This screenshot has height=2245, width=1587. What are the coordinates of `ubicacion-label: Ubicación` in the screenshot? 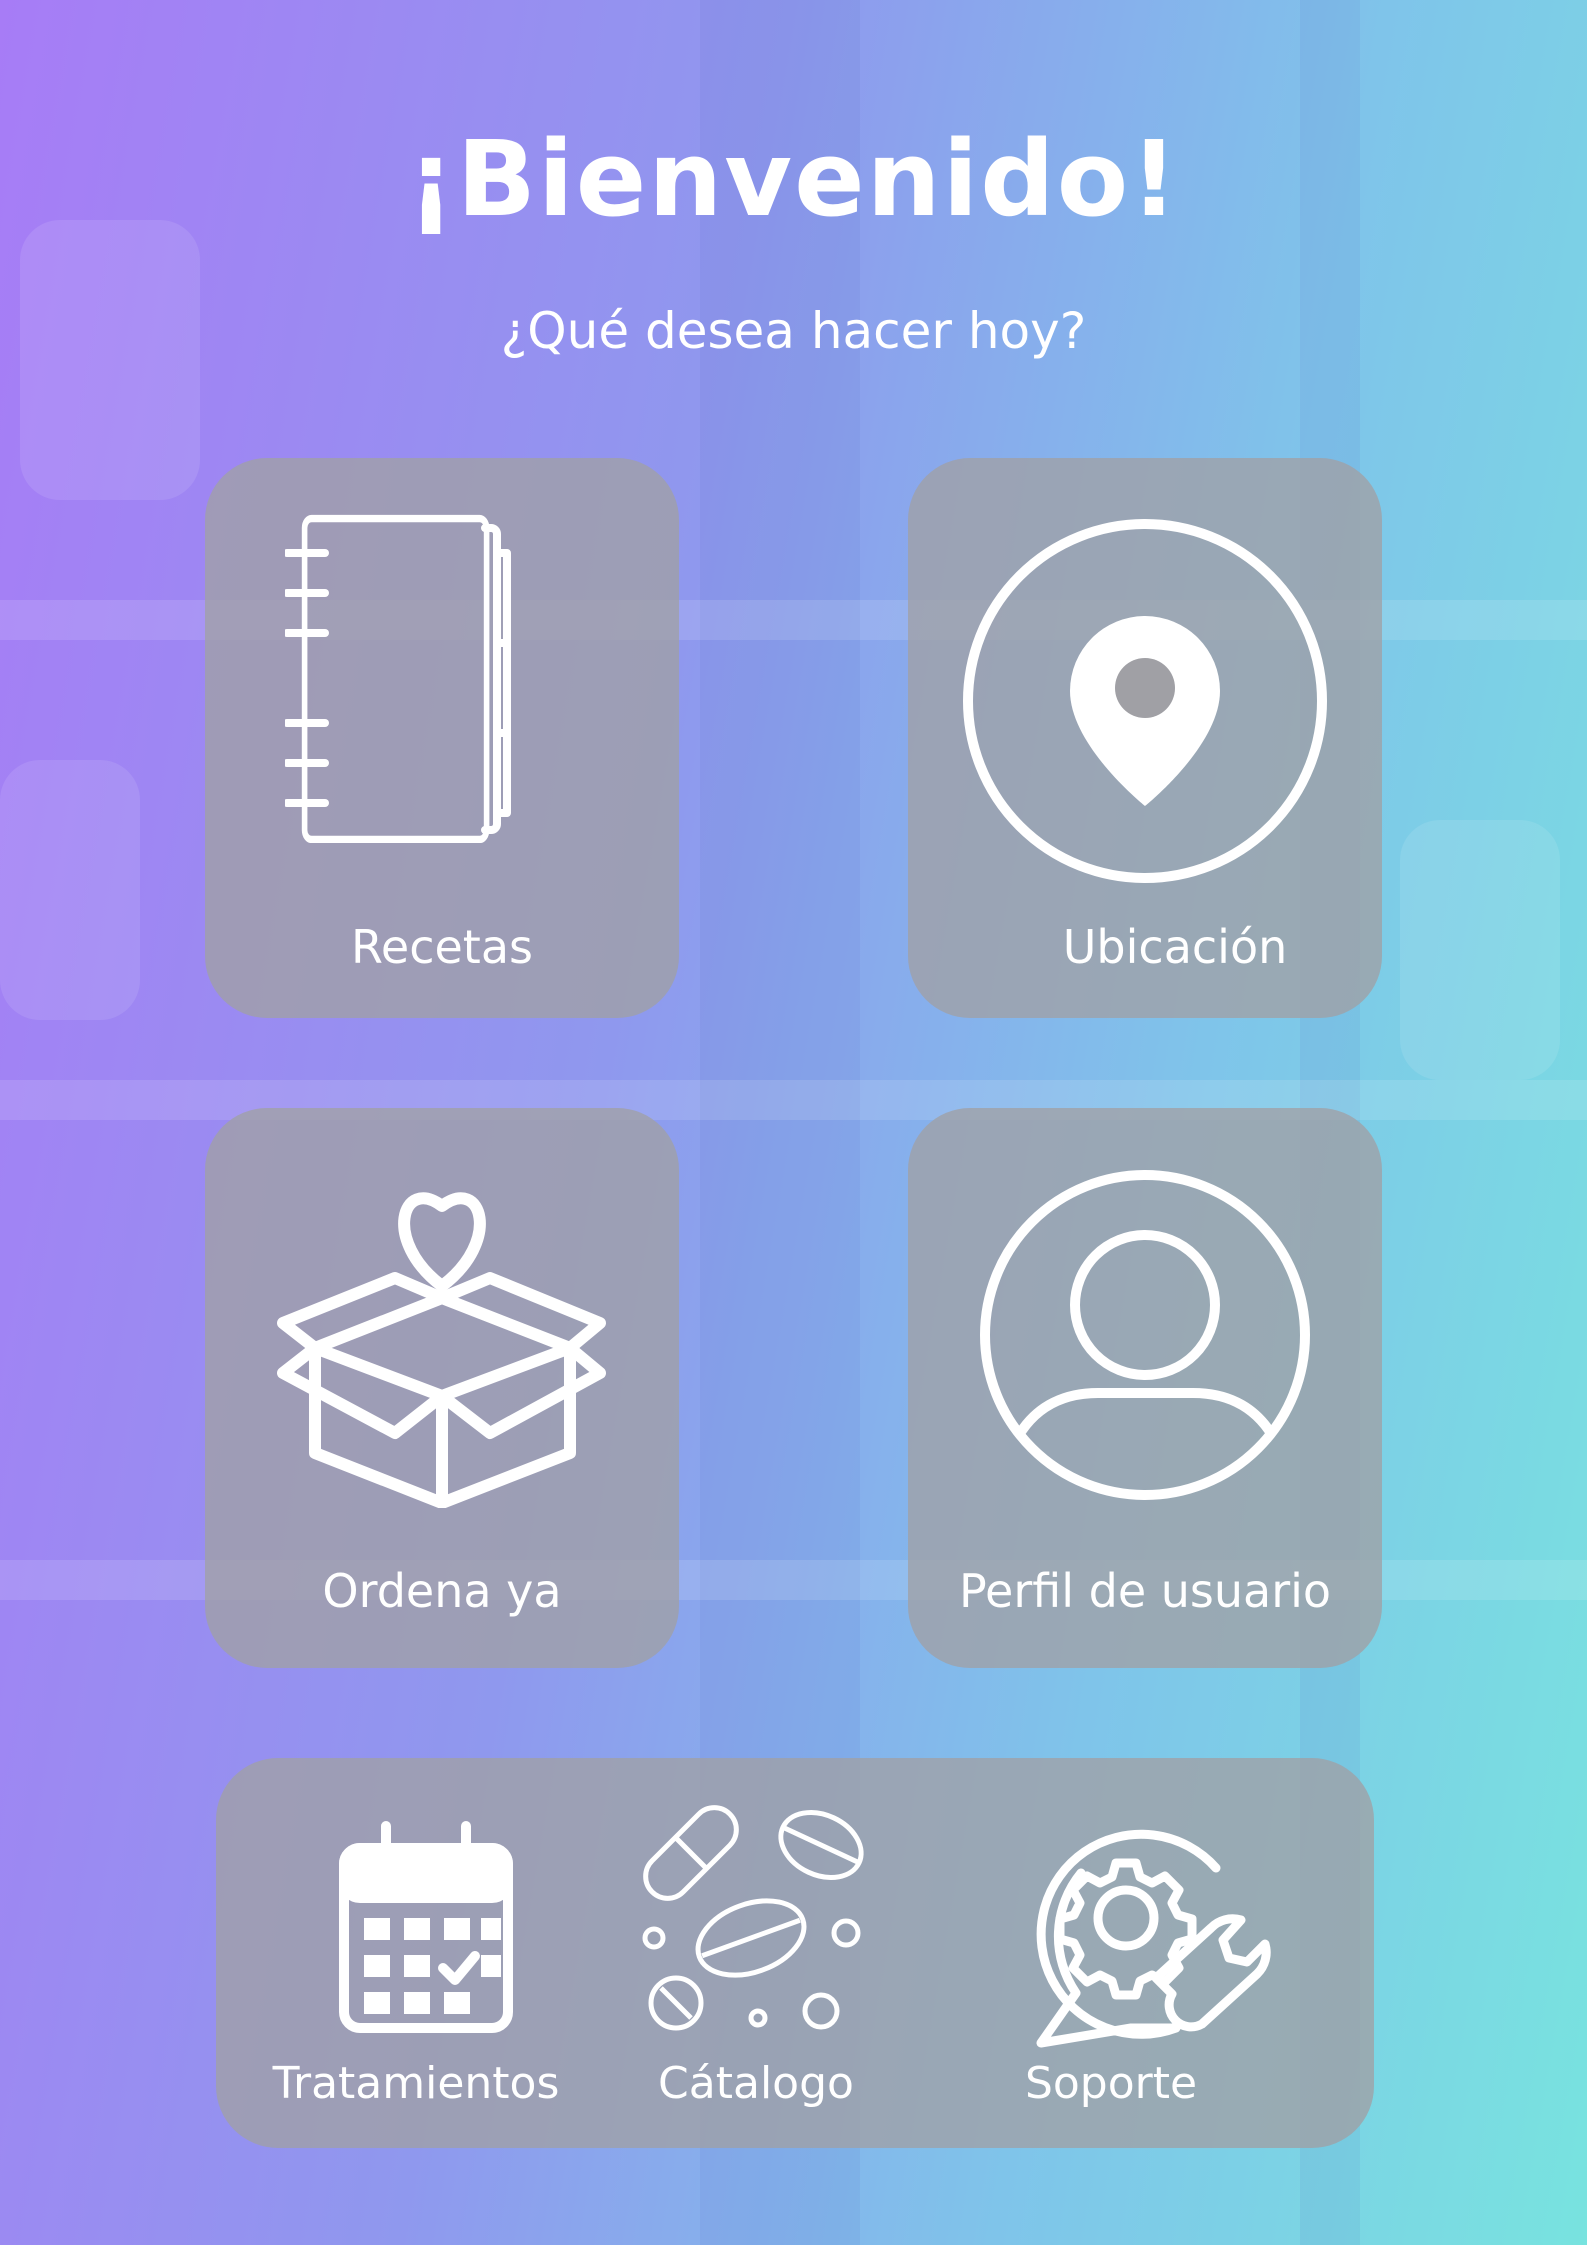 It's located at (1175, 947).